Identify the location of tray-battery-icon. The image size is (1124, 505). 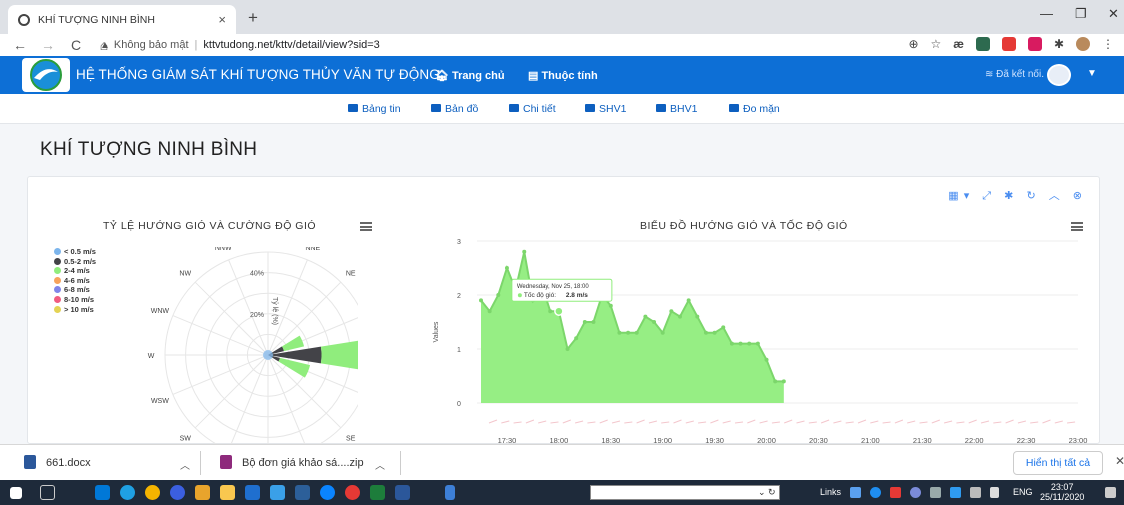
(975, 492).